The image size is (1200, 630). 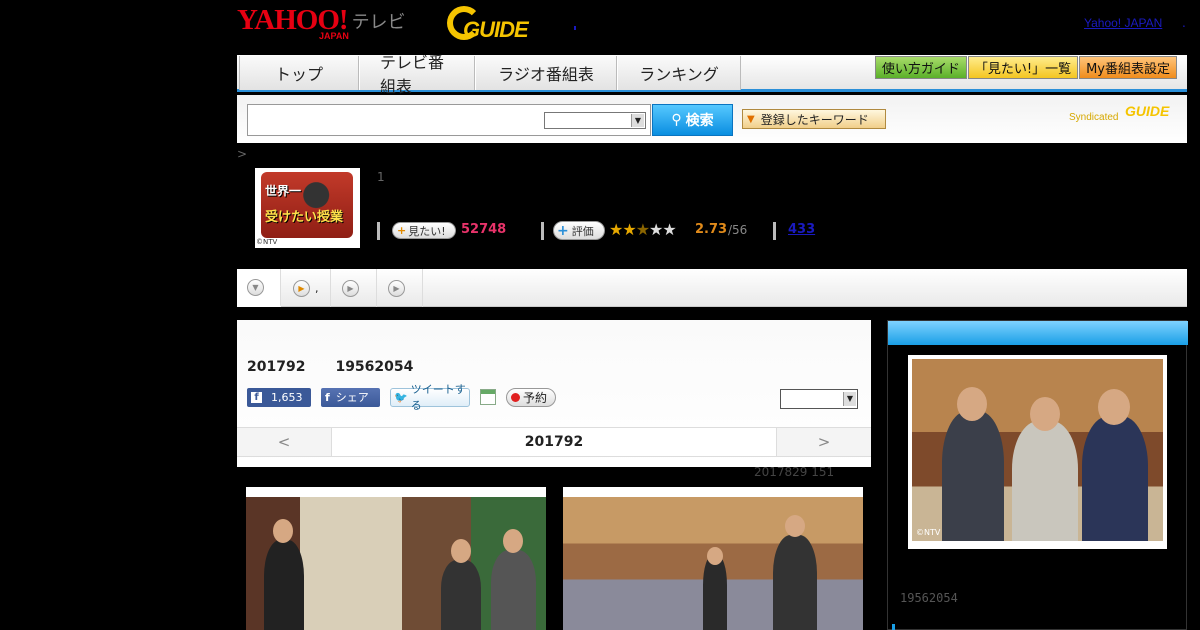 I want to click on rating-stars: ★★★★★, so click(x=643, y=229).